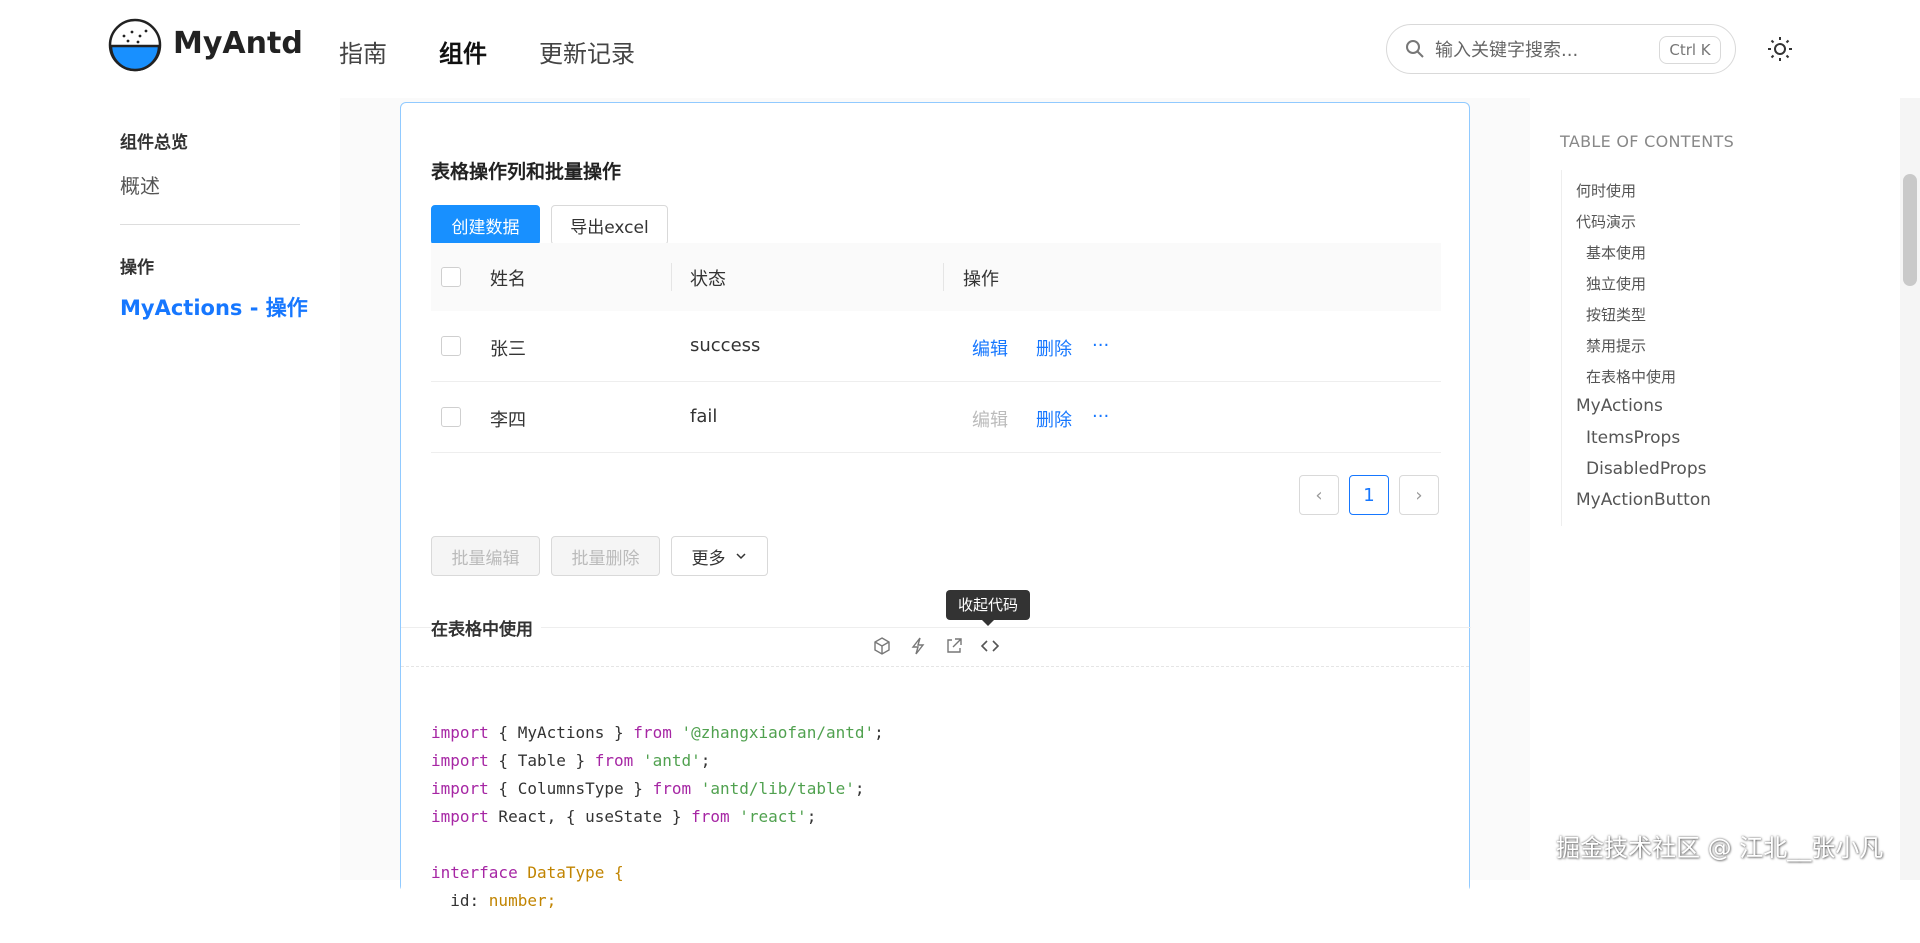  Describe the element at coordinates (1616, 283) in the screenshot. I see `toc-item: 独立使用` at that location.